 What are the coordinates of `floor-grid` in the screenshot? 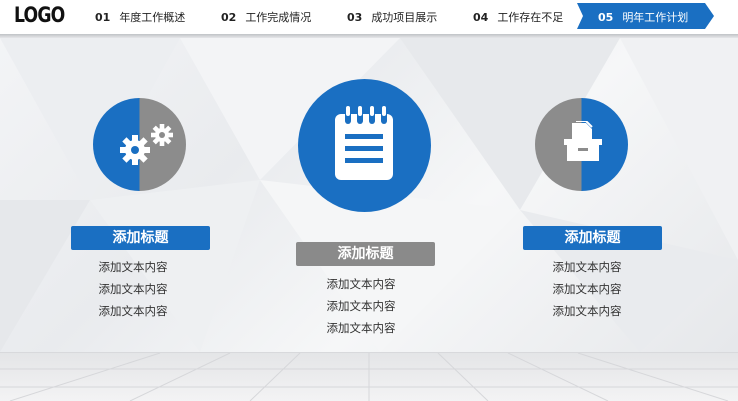 It's located at (369, 376).